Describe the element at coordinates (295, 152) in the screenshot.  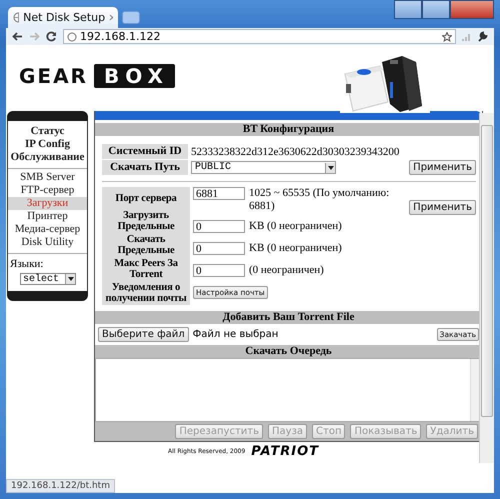
I see `system-id-value: 52333238322d312e3630622d30303239343200` at that location.